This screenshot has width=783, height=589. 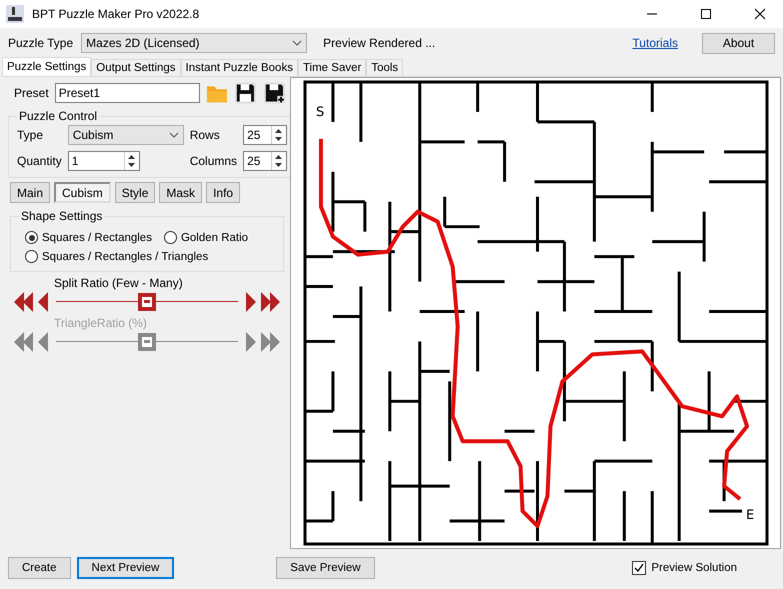 What do you see at coordinates (127, 93) in the screenshot?
I see `preset-field: Preset1` at bounding box center [127, 93].